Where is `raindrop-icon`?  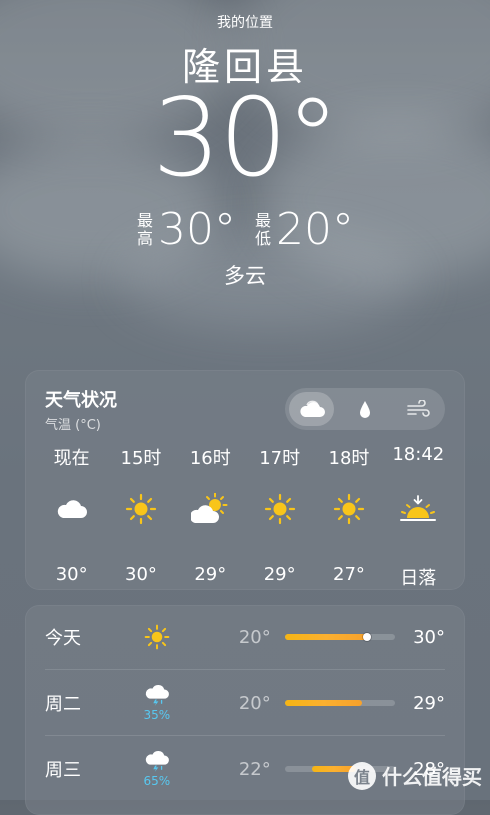
raindrop-icon is located at coordinates (364, 409).